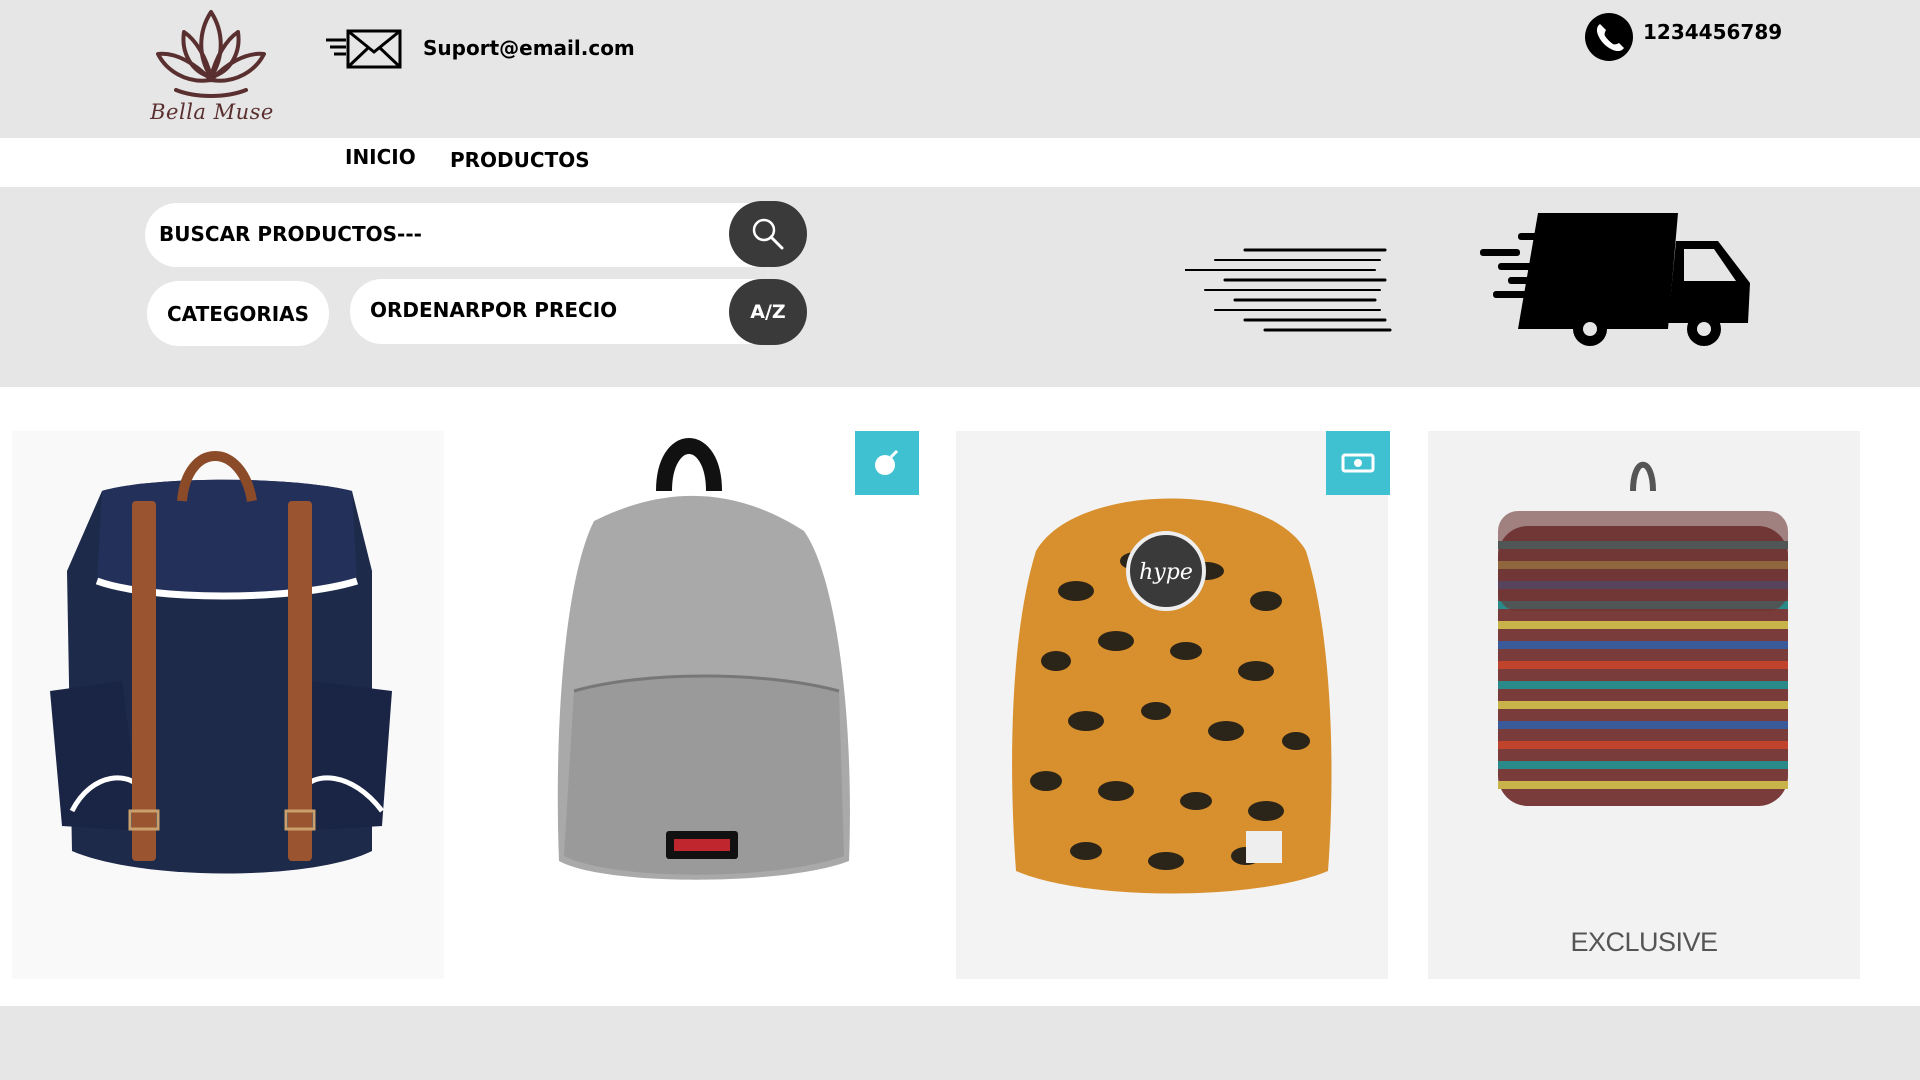 The image size is (1920, 1080). I want to click on header: Bella Muse Suport@email.com 1234456789, so click(960, 69).